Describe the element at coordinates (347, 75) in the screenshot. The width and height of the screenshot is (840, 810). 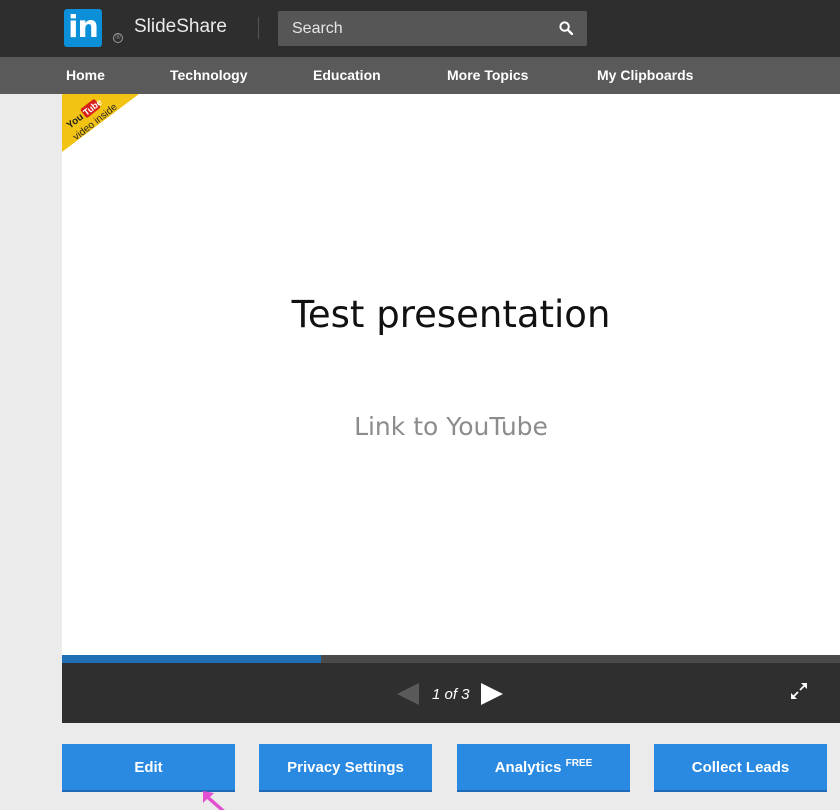
I see `nav-education: Education` at that location.